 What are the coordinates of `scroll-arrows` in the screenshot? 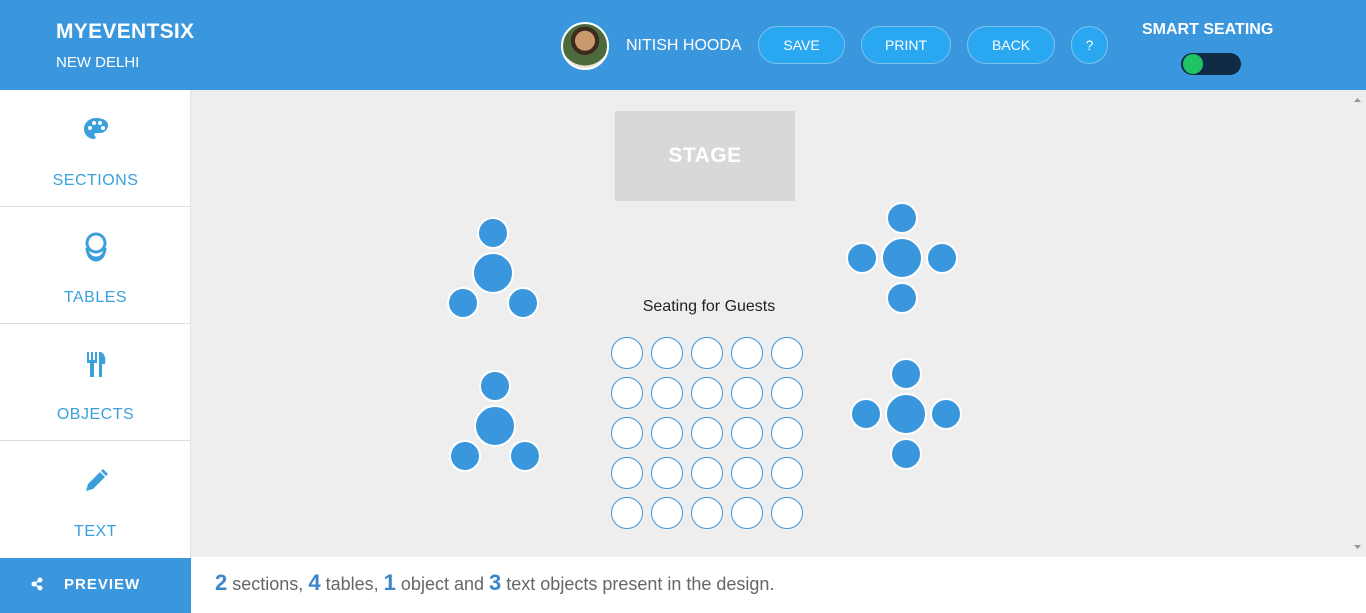 It's located at (1357, 323).